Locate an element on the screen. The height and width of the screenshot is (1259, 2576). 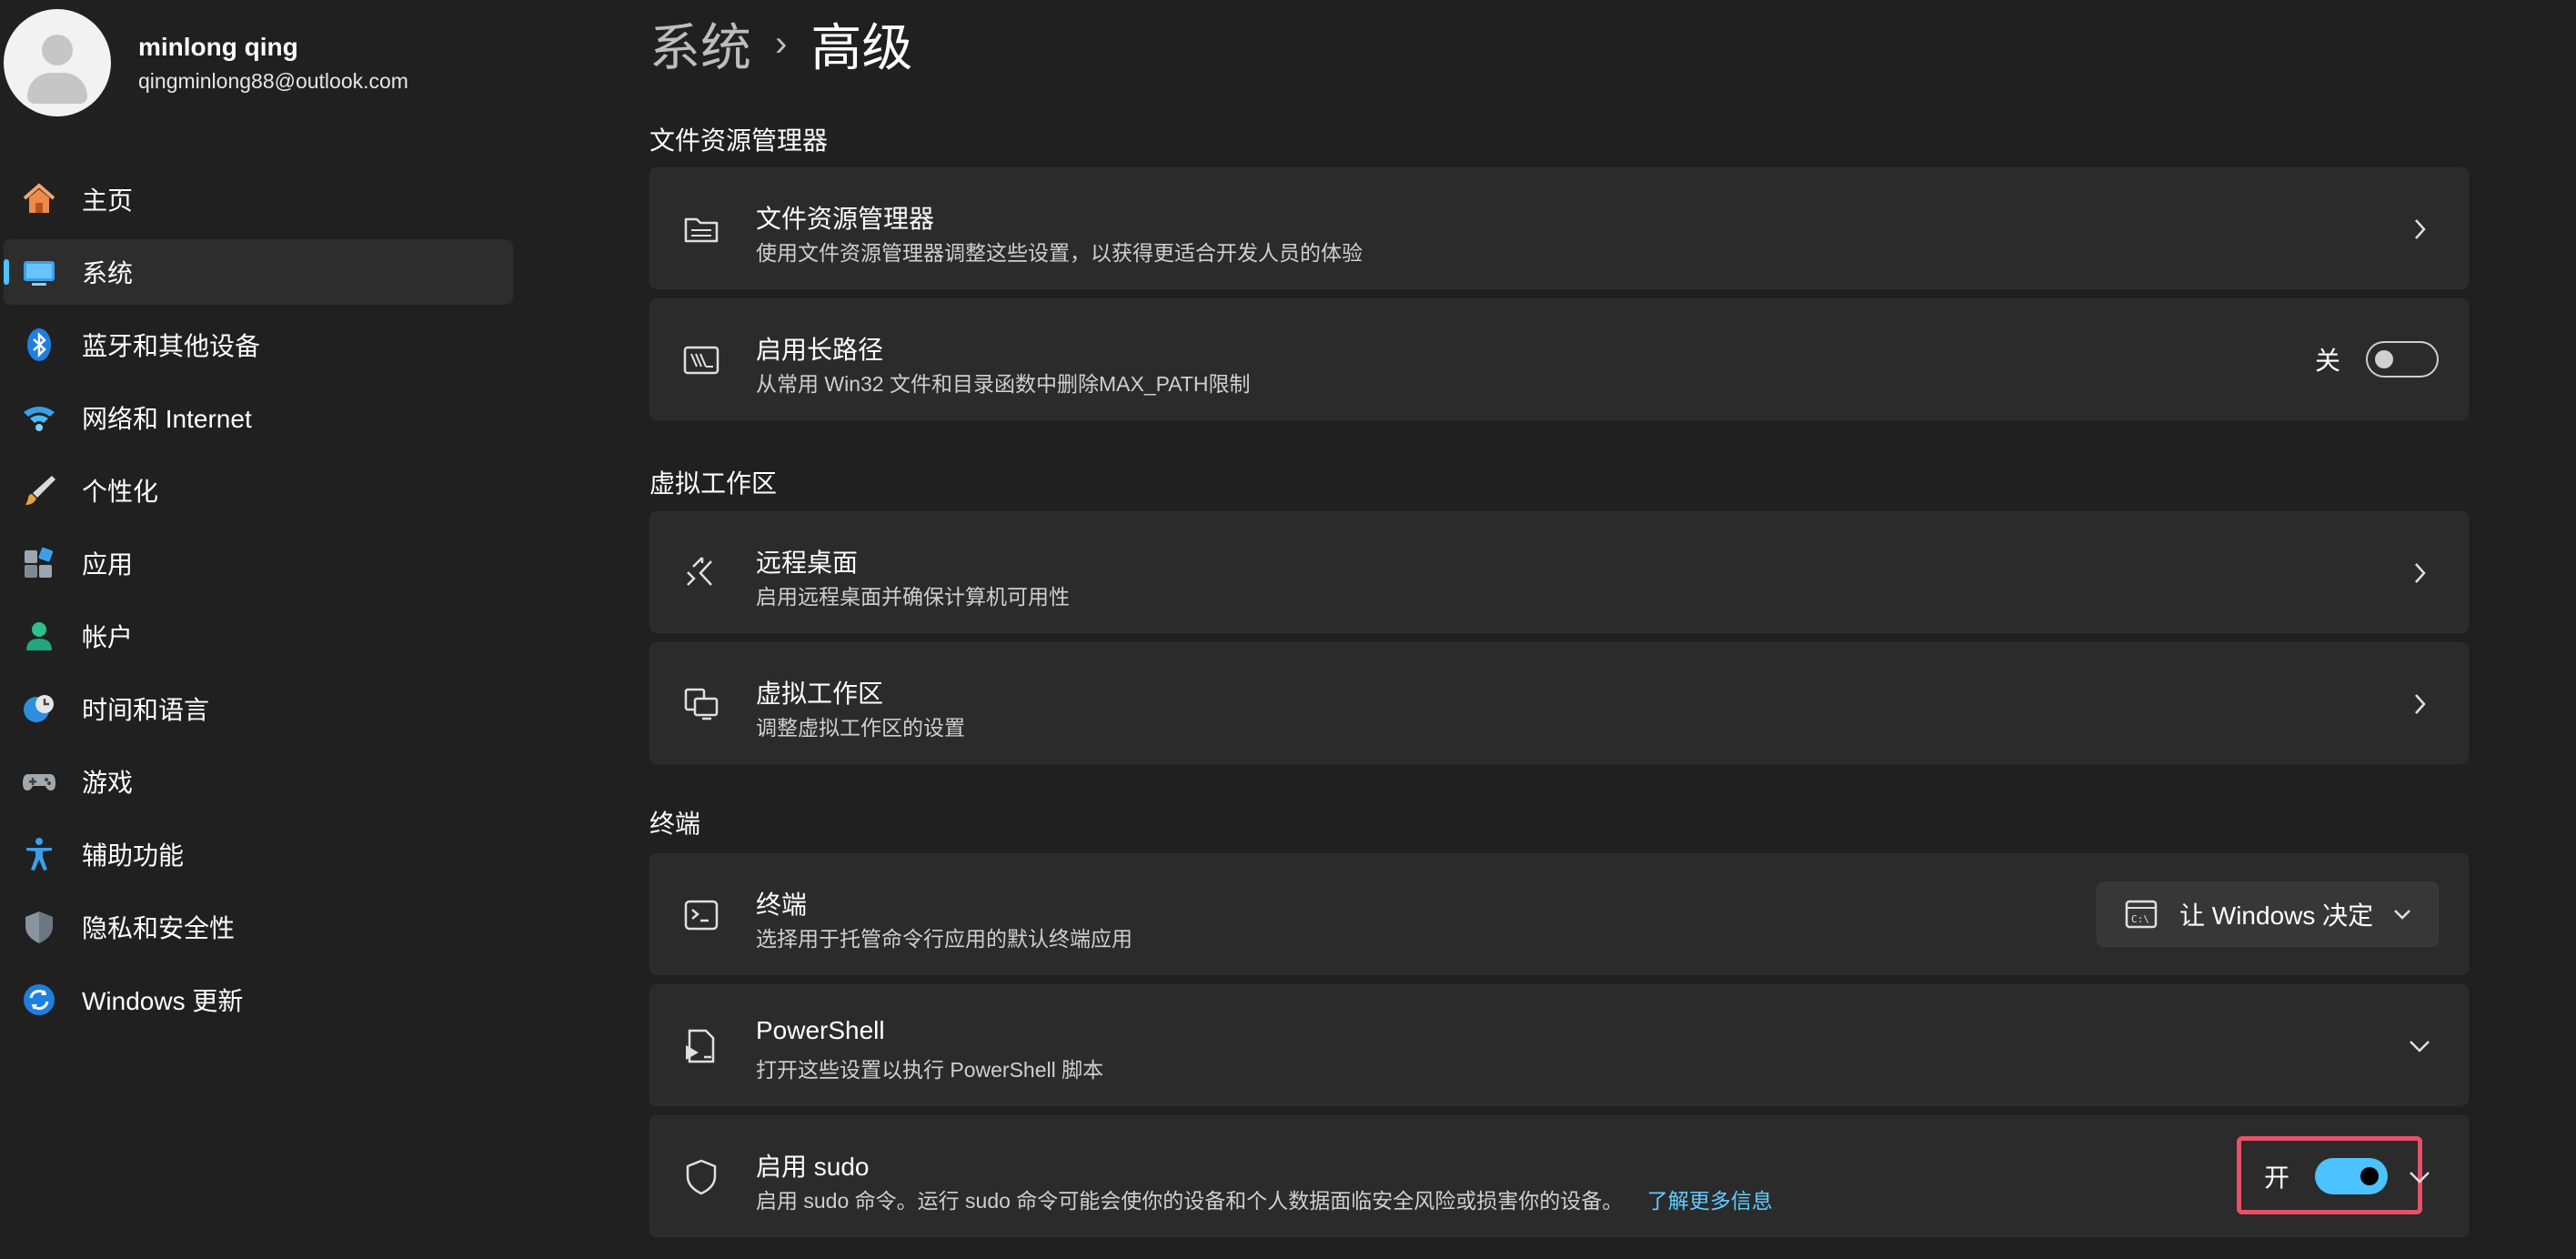
sidebar-item-home: 主页 is located at coordinates (258, 199).